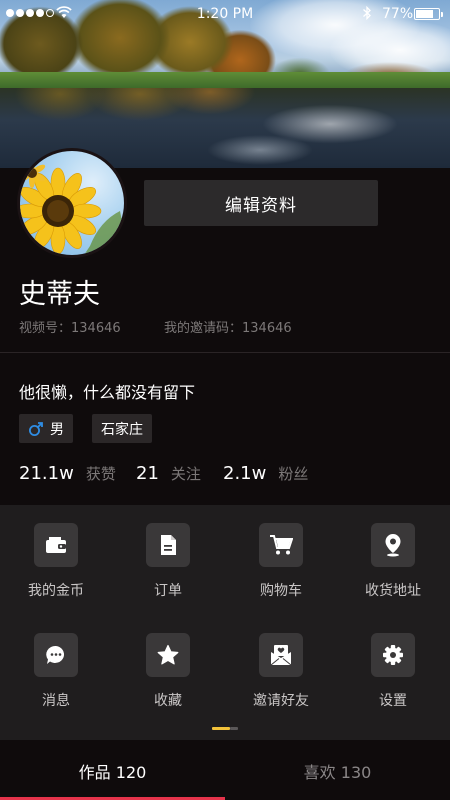 The width and height of the screenshot is (450, 800). What do you see at coordinates (245, 473) in the screenshot?
I see `stat-value: 2.1w` at bounding box center [245, 473].